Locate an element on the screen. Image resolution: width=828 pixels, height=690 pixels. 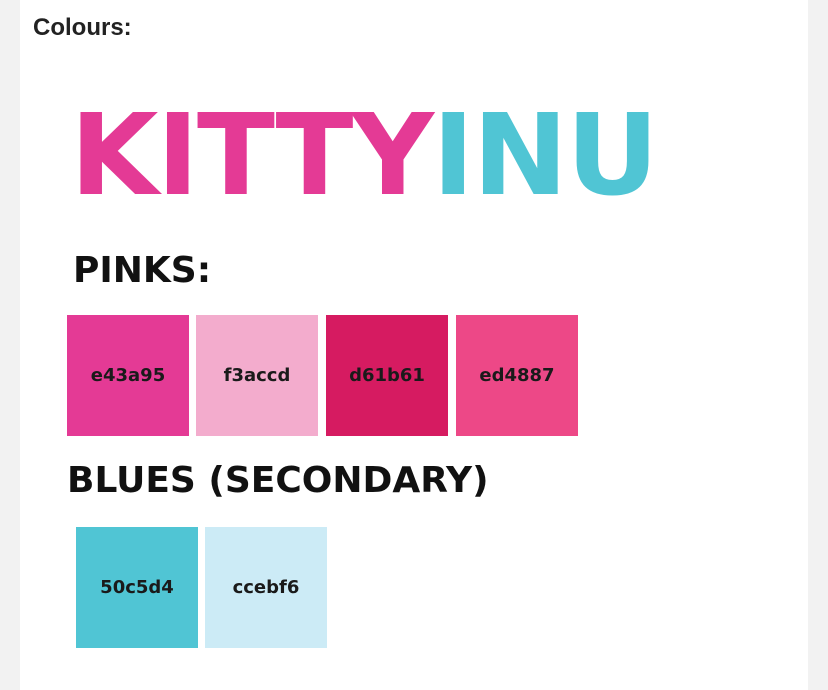
blue-swatch-1: 50c5d4 is located at coordinates (137, 587).